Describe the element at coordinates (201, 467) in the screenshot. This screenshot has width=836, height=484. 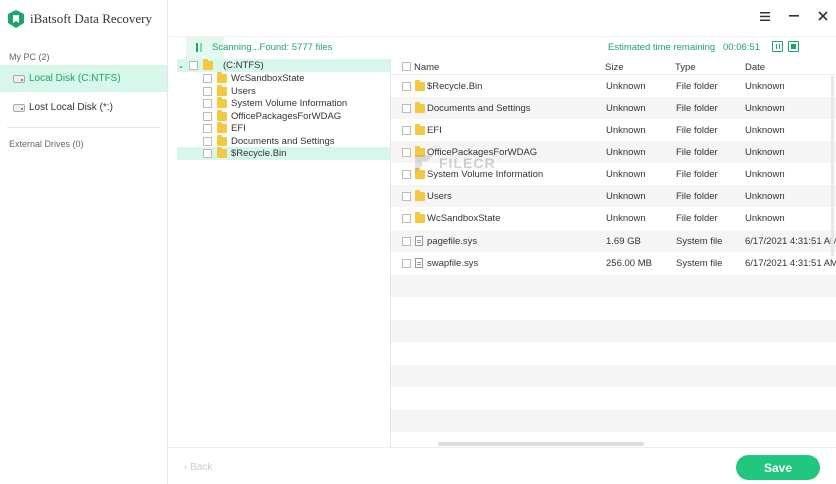
I see `back-button-label: Back` at that location.